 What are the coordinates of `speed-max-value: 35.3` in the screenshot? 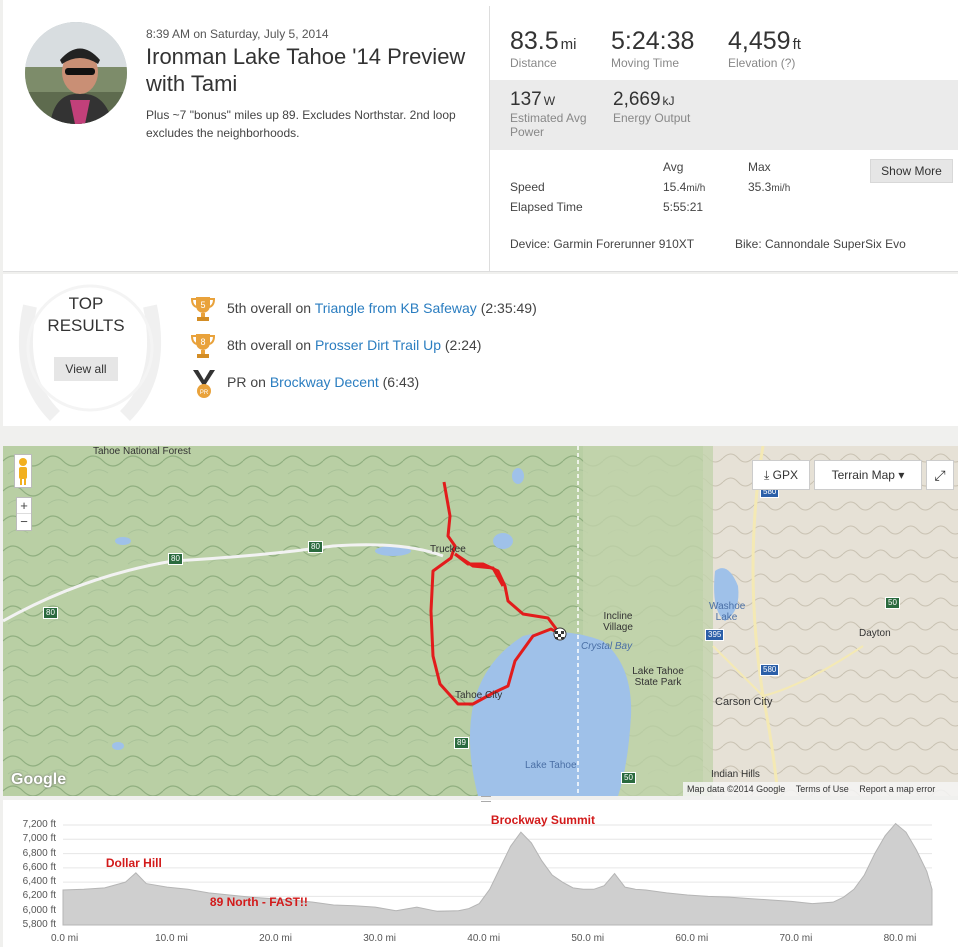 It's located at (760, 187).